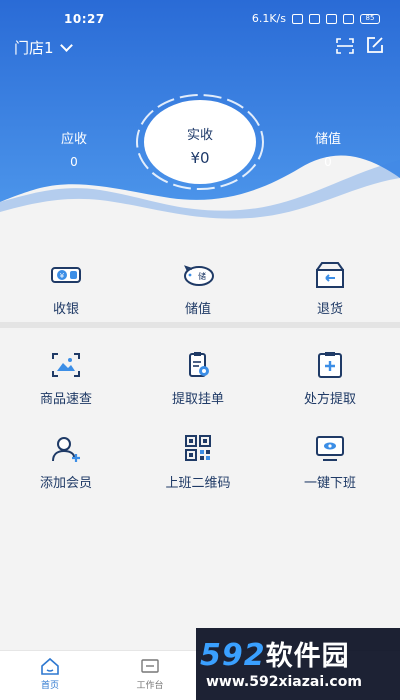 Image resolution: width=400 pixels, height=700 pixels. I want to click on action-pending-order-label: 提取挂单, so click(197, 399).